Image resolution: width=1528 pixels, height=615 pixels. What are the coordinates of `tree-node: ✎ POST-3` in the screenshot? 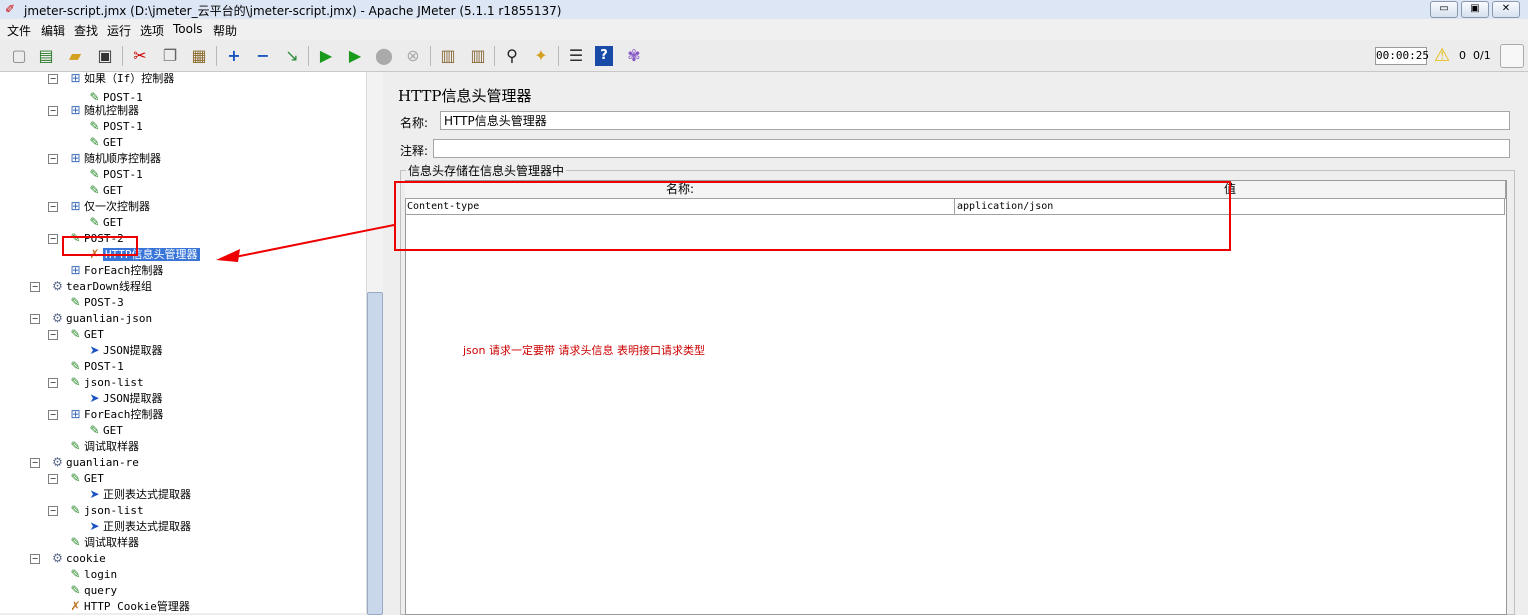 It's located at (95, 302).